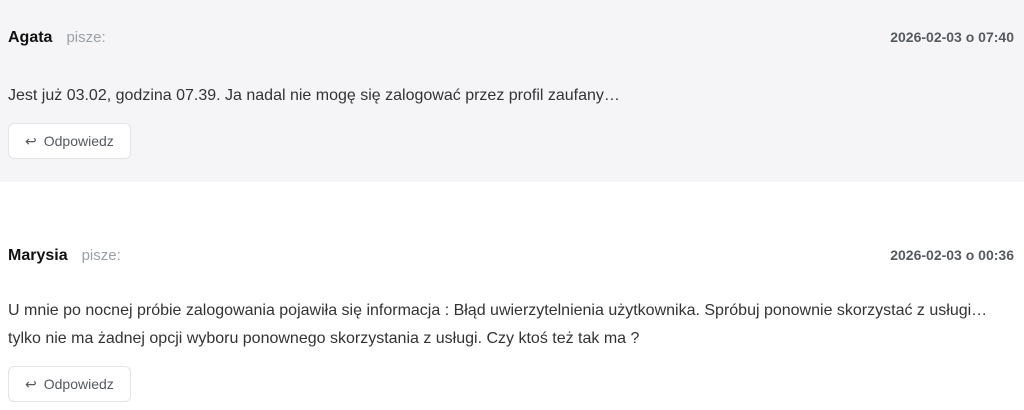 This screenshot has height=410, width=1024. Describe the element at coordinates (952, 37) in the screenshot. I see `comment-date: 2026-02-03 o 07:40` at that location.